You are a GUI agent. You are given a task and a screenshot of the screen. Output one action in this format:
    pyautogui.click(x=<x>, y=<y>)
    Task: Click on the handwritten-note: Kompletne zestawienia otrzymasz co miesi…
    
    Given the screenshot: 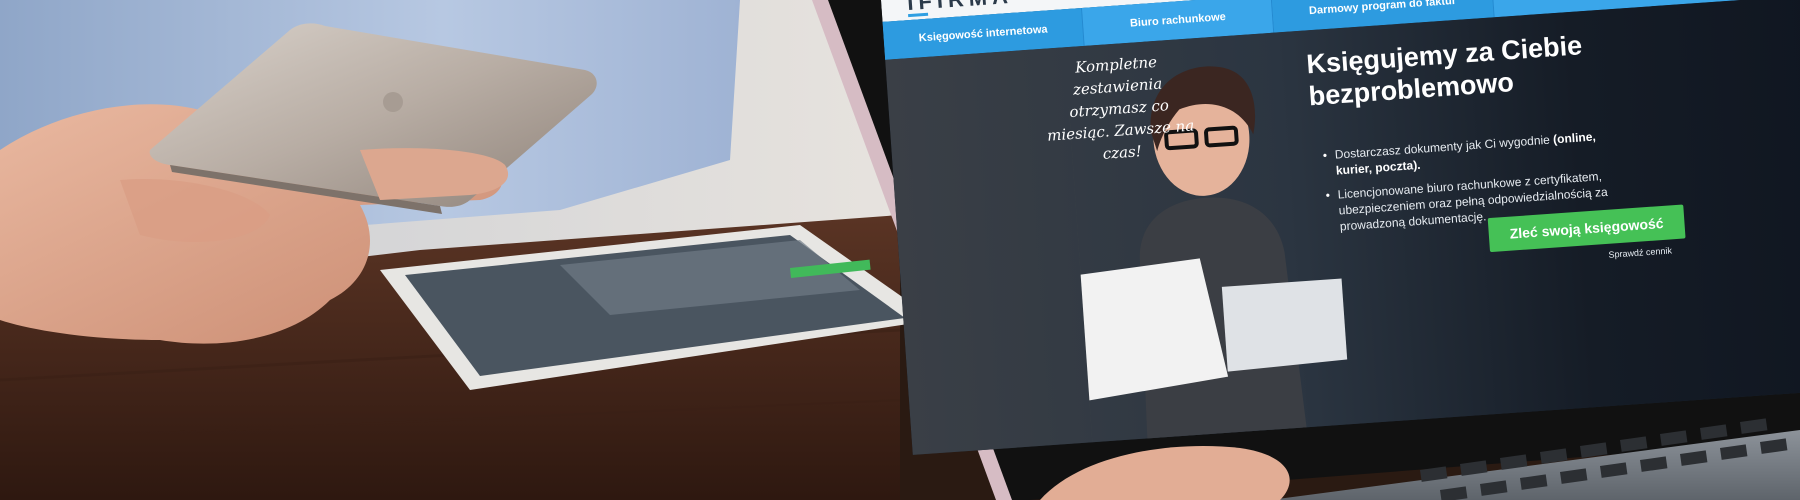 What is the action you would take?
    pyautogui.click(x=1120, y=107)
    